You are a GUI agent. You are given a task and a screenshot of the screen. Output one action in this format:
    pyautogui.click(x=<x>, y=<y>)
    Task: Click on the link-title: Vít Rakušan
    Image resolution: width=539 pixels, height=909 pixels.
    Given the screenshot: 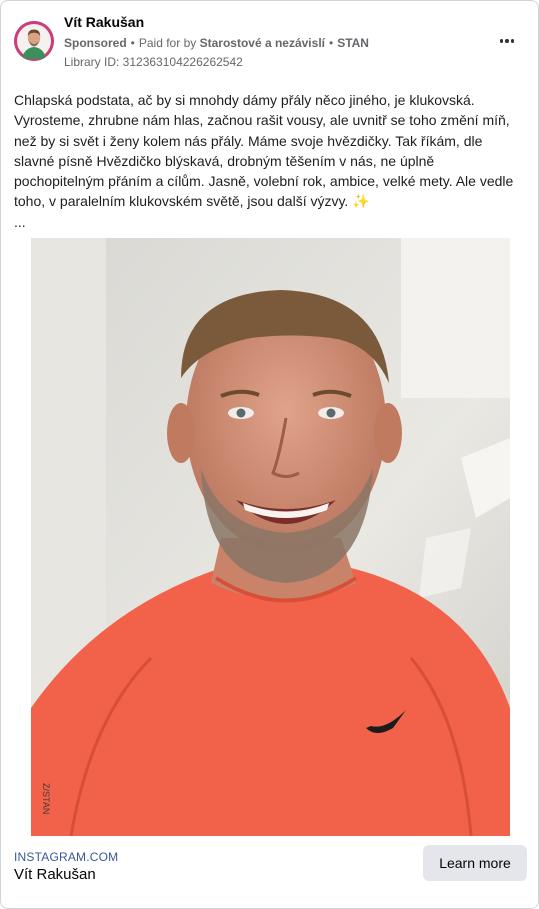 What is the action you would take?
    pyautogui.click(x=55, y=874)
    